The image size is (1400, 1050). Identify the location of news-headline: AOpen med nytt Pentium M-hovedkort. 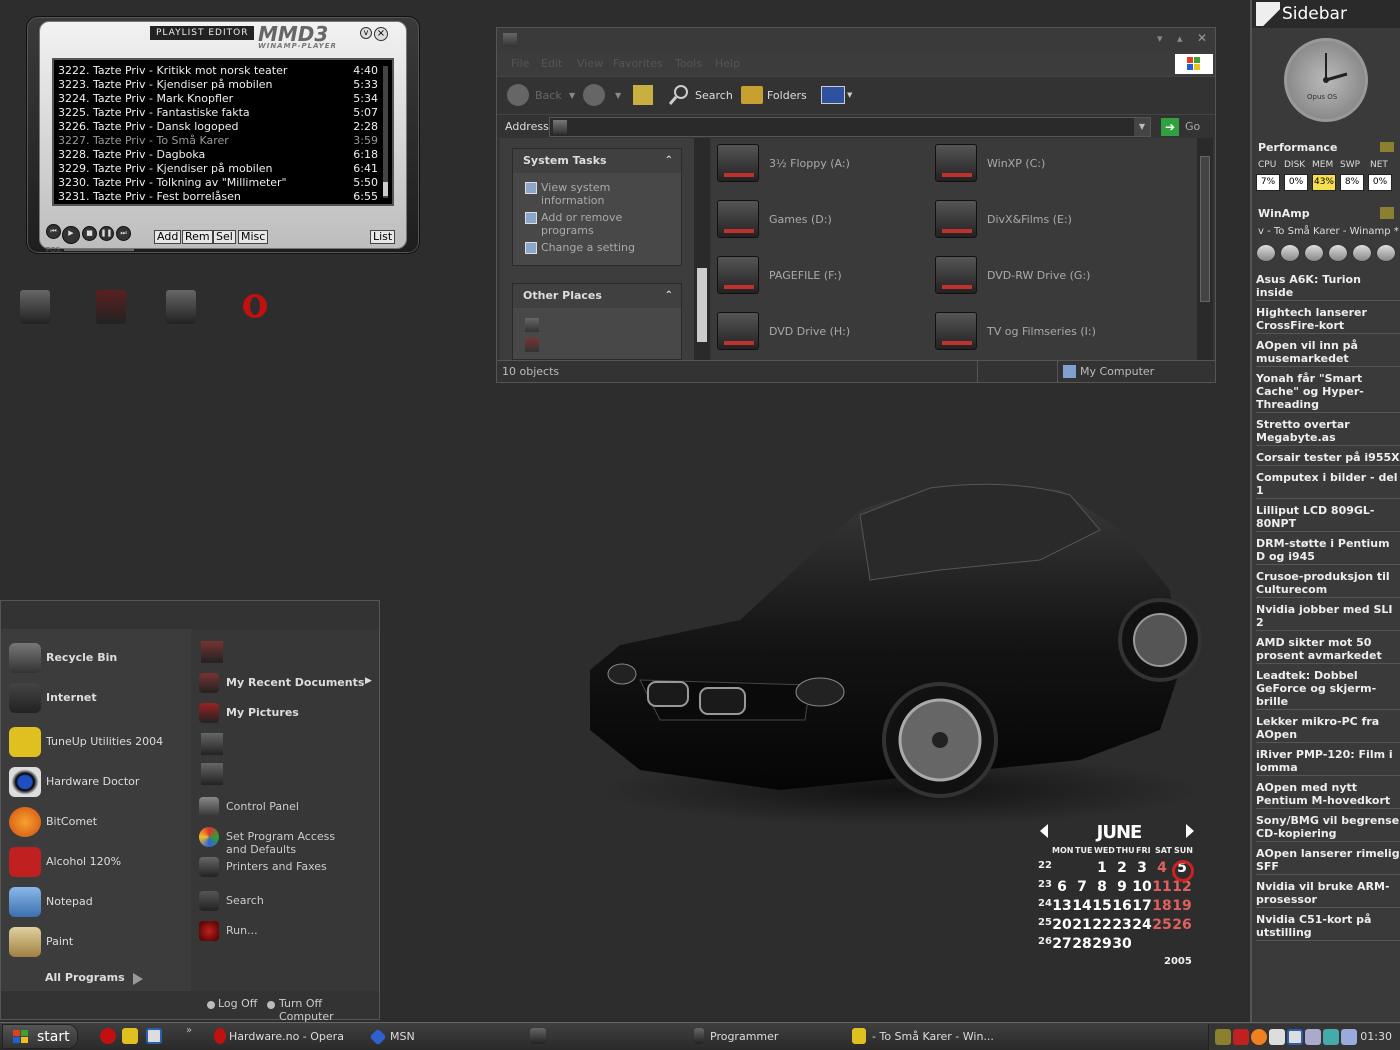
(1328, 795).